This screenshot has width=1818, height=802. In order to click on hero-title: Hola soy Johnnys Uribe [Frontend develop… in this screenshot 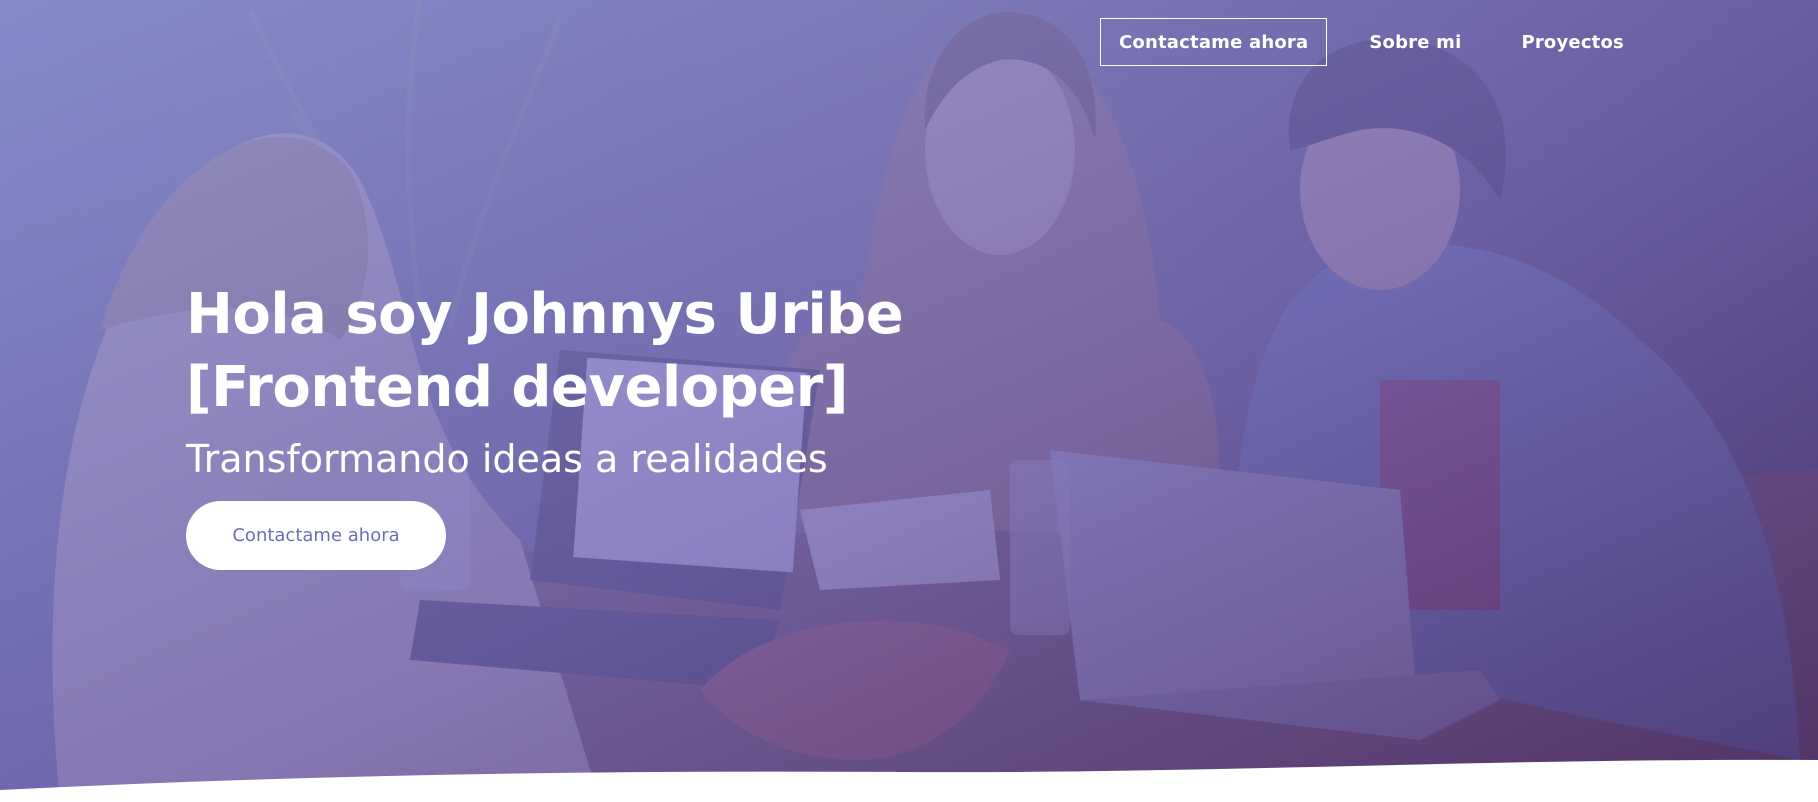, I will do `click(545, 351)`.